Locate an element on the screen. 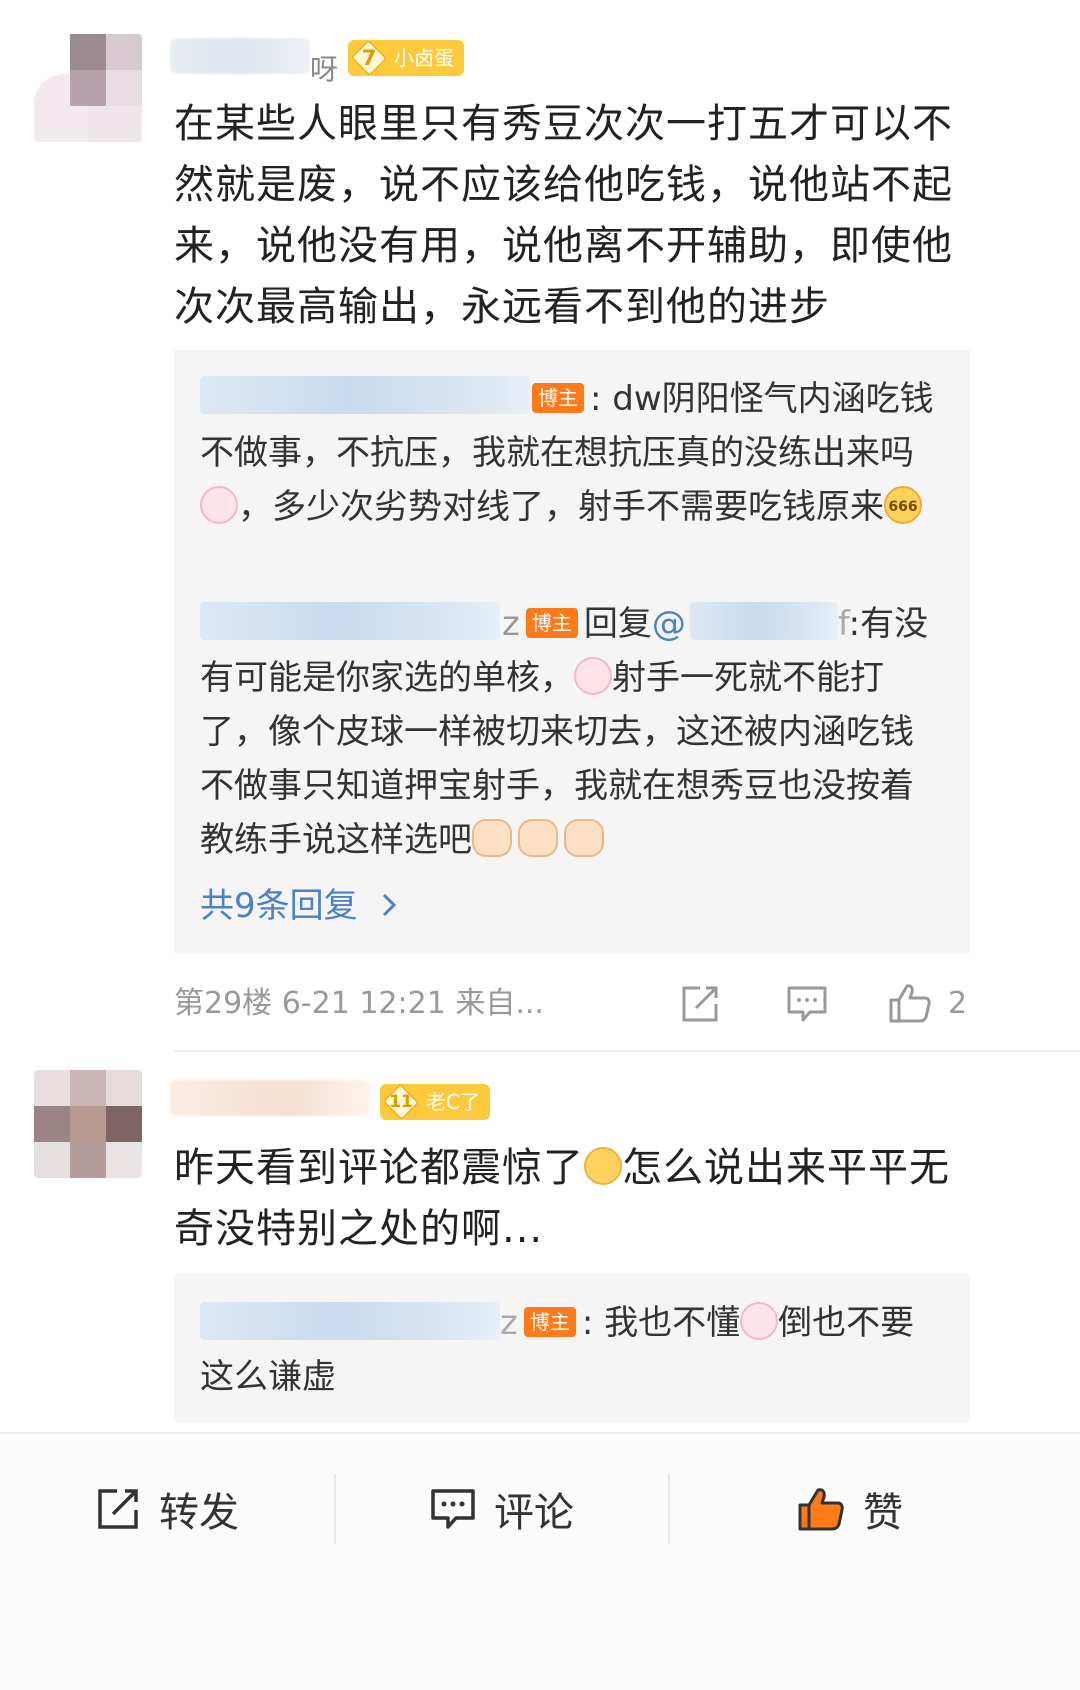 The image size is (1080, 1690). comment-button: 评论 is located at coordinates (502, 1509).